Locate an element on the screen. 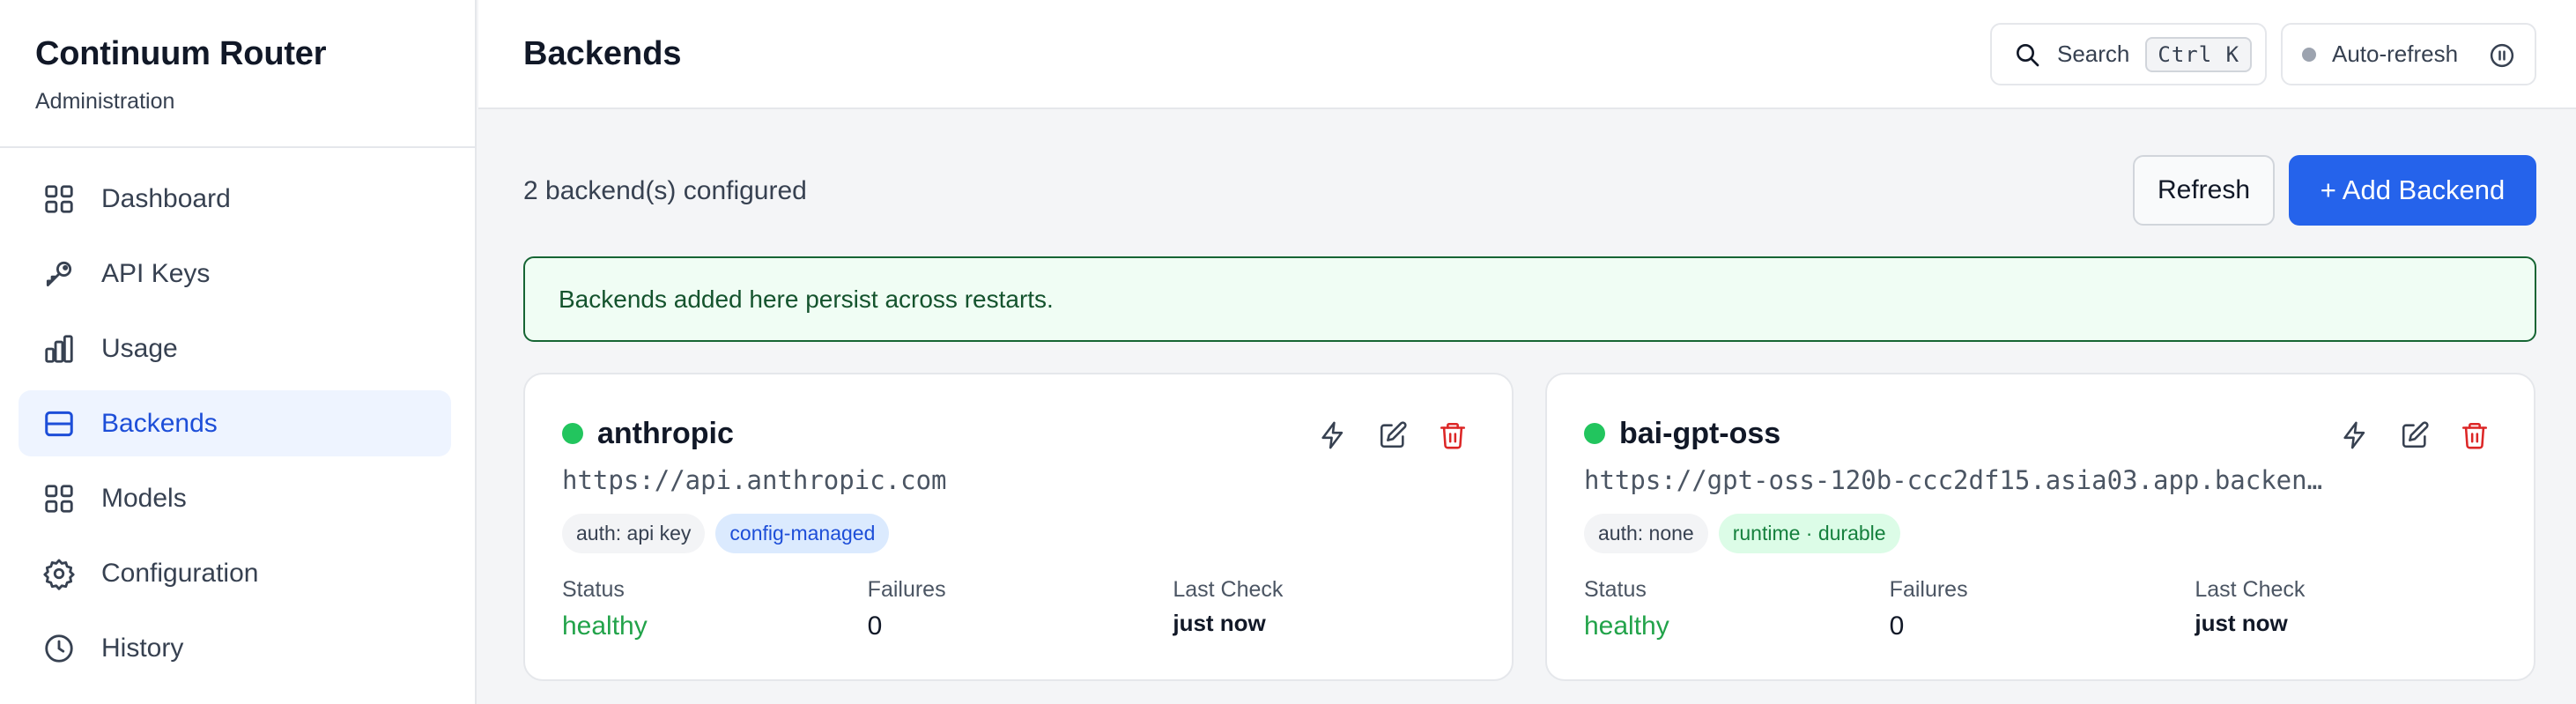 This screenshot has width=2576, height=704. auto-refresh-toggle: Auto-refresh is located at coordinates (2409, 54).